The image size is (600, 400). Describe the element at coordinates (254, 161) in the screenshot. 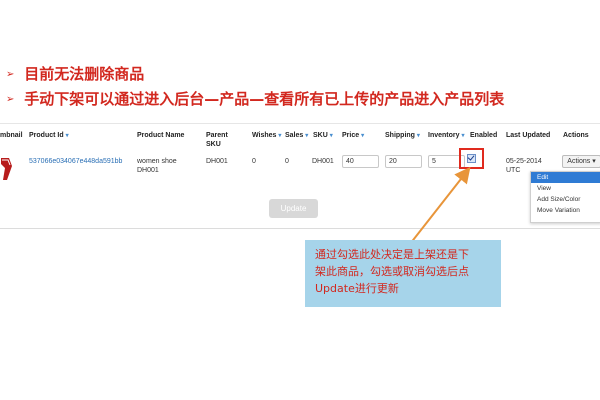

I see `wishes-count: 0` at that location.